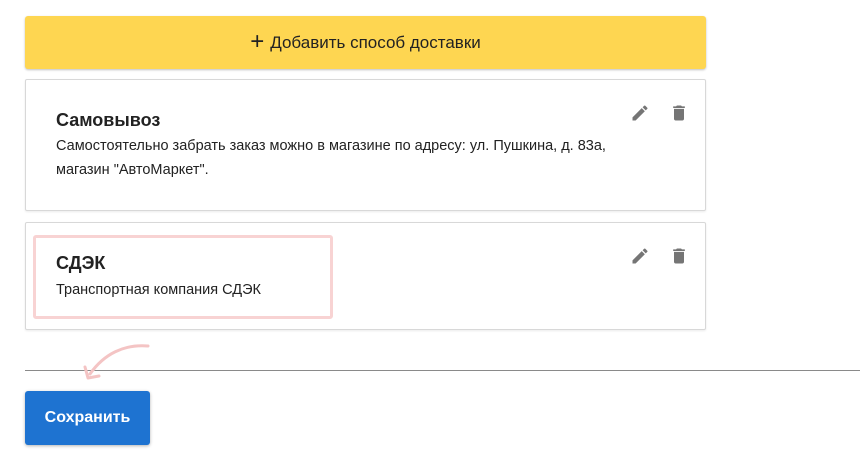 The image size is (860, 463). I want to click on curved-arrow-icon, so click(116, 362).